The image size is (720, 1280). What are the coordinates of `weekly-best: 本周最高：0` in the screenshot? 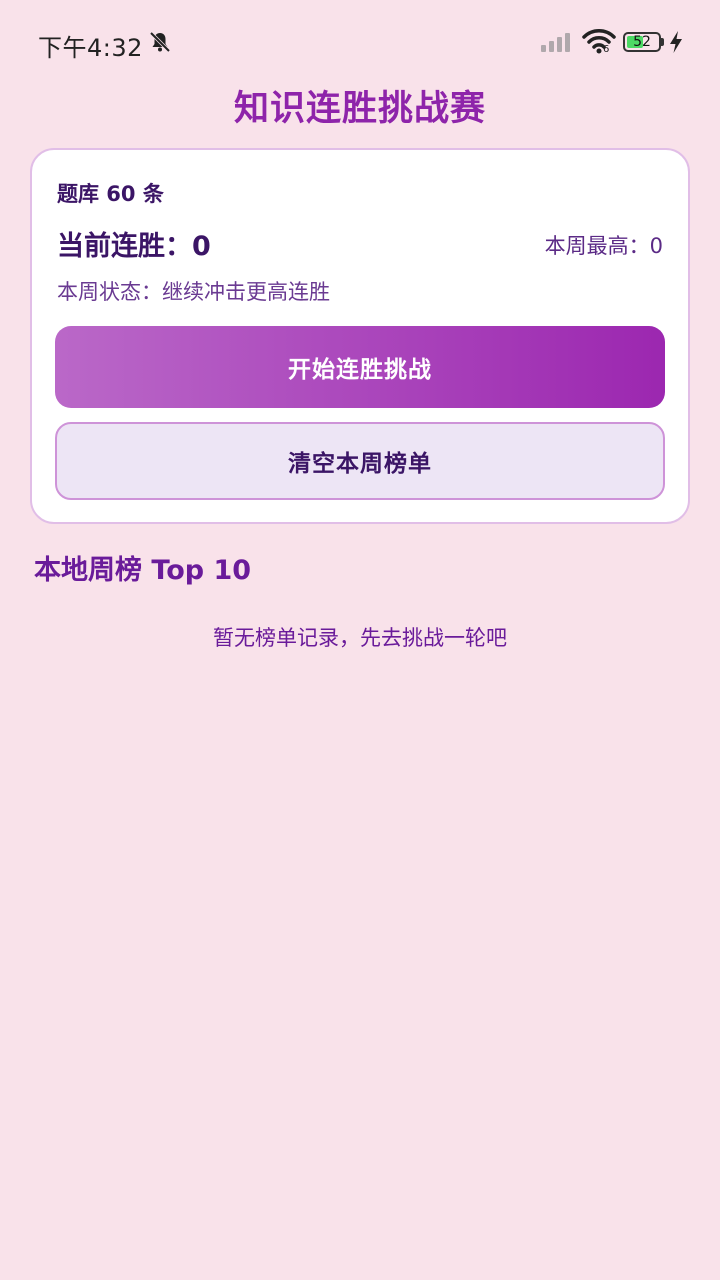 It's located at (603, 246).